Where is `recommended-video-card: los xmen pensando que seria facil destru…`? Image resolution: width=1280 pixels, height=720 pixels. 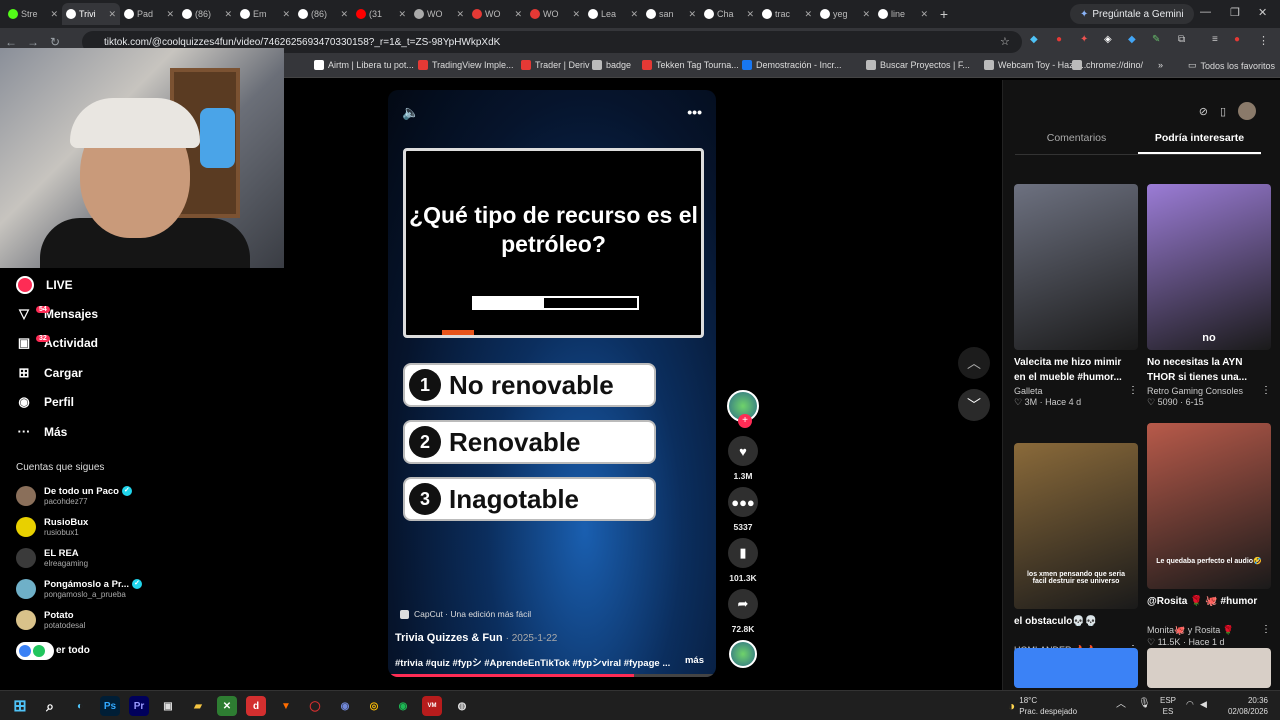 recommended-video-card: los xmen pensando que seria facil destru… is located at coordinates (1076, 555).